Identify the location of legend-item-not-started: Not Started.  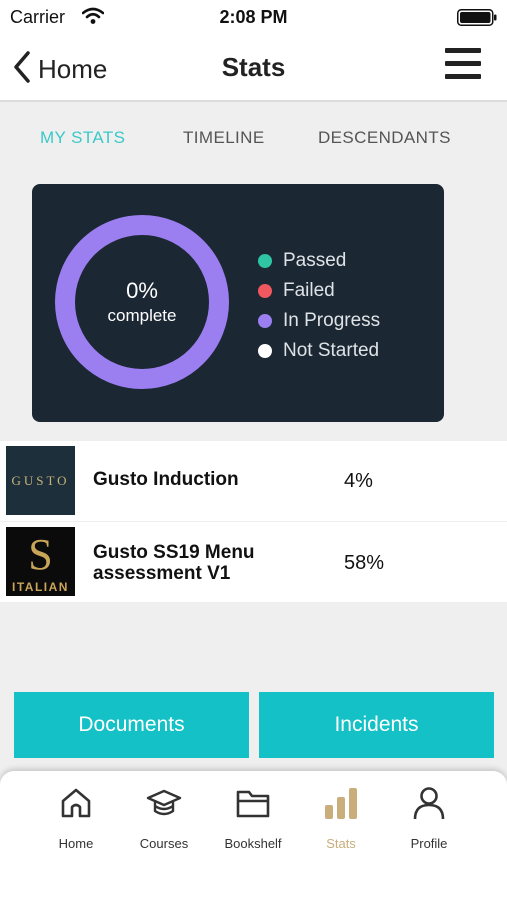
(319, 351).